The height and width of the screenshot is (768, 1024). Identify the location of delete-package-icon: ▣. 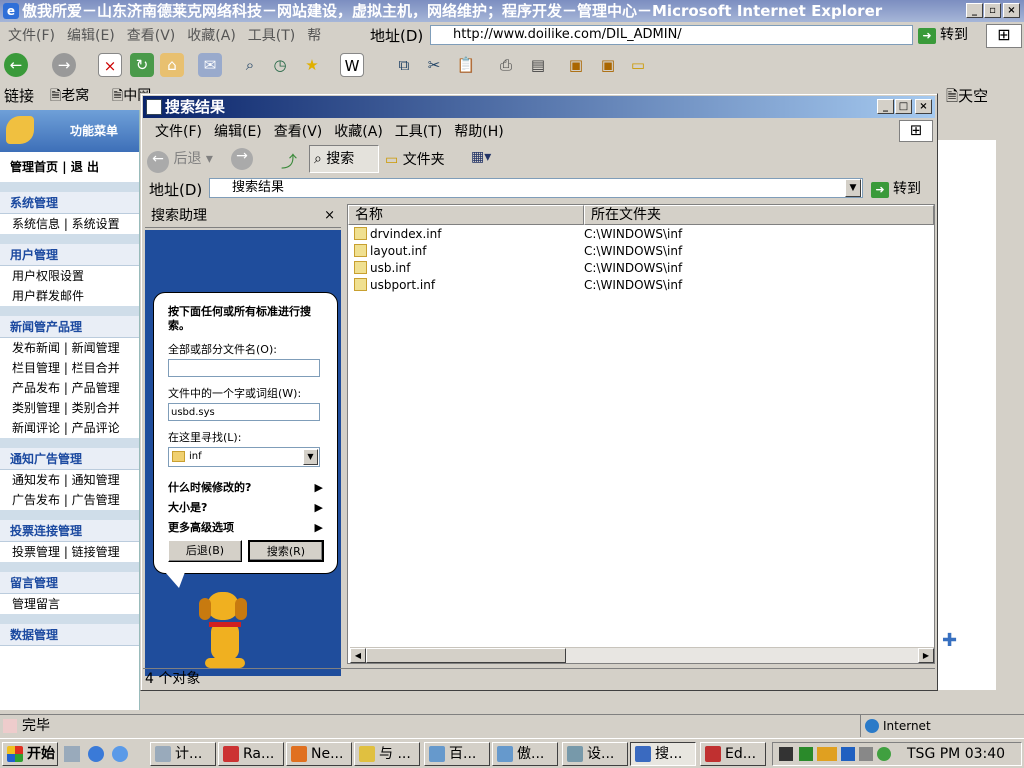
(608, 65).